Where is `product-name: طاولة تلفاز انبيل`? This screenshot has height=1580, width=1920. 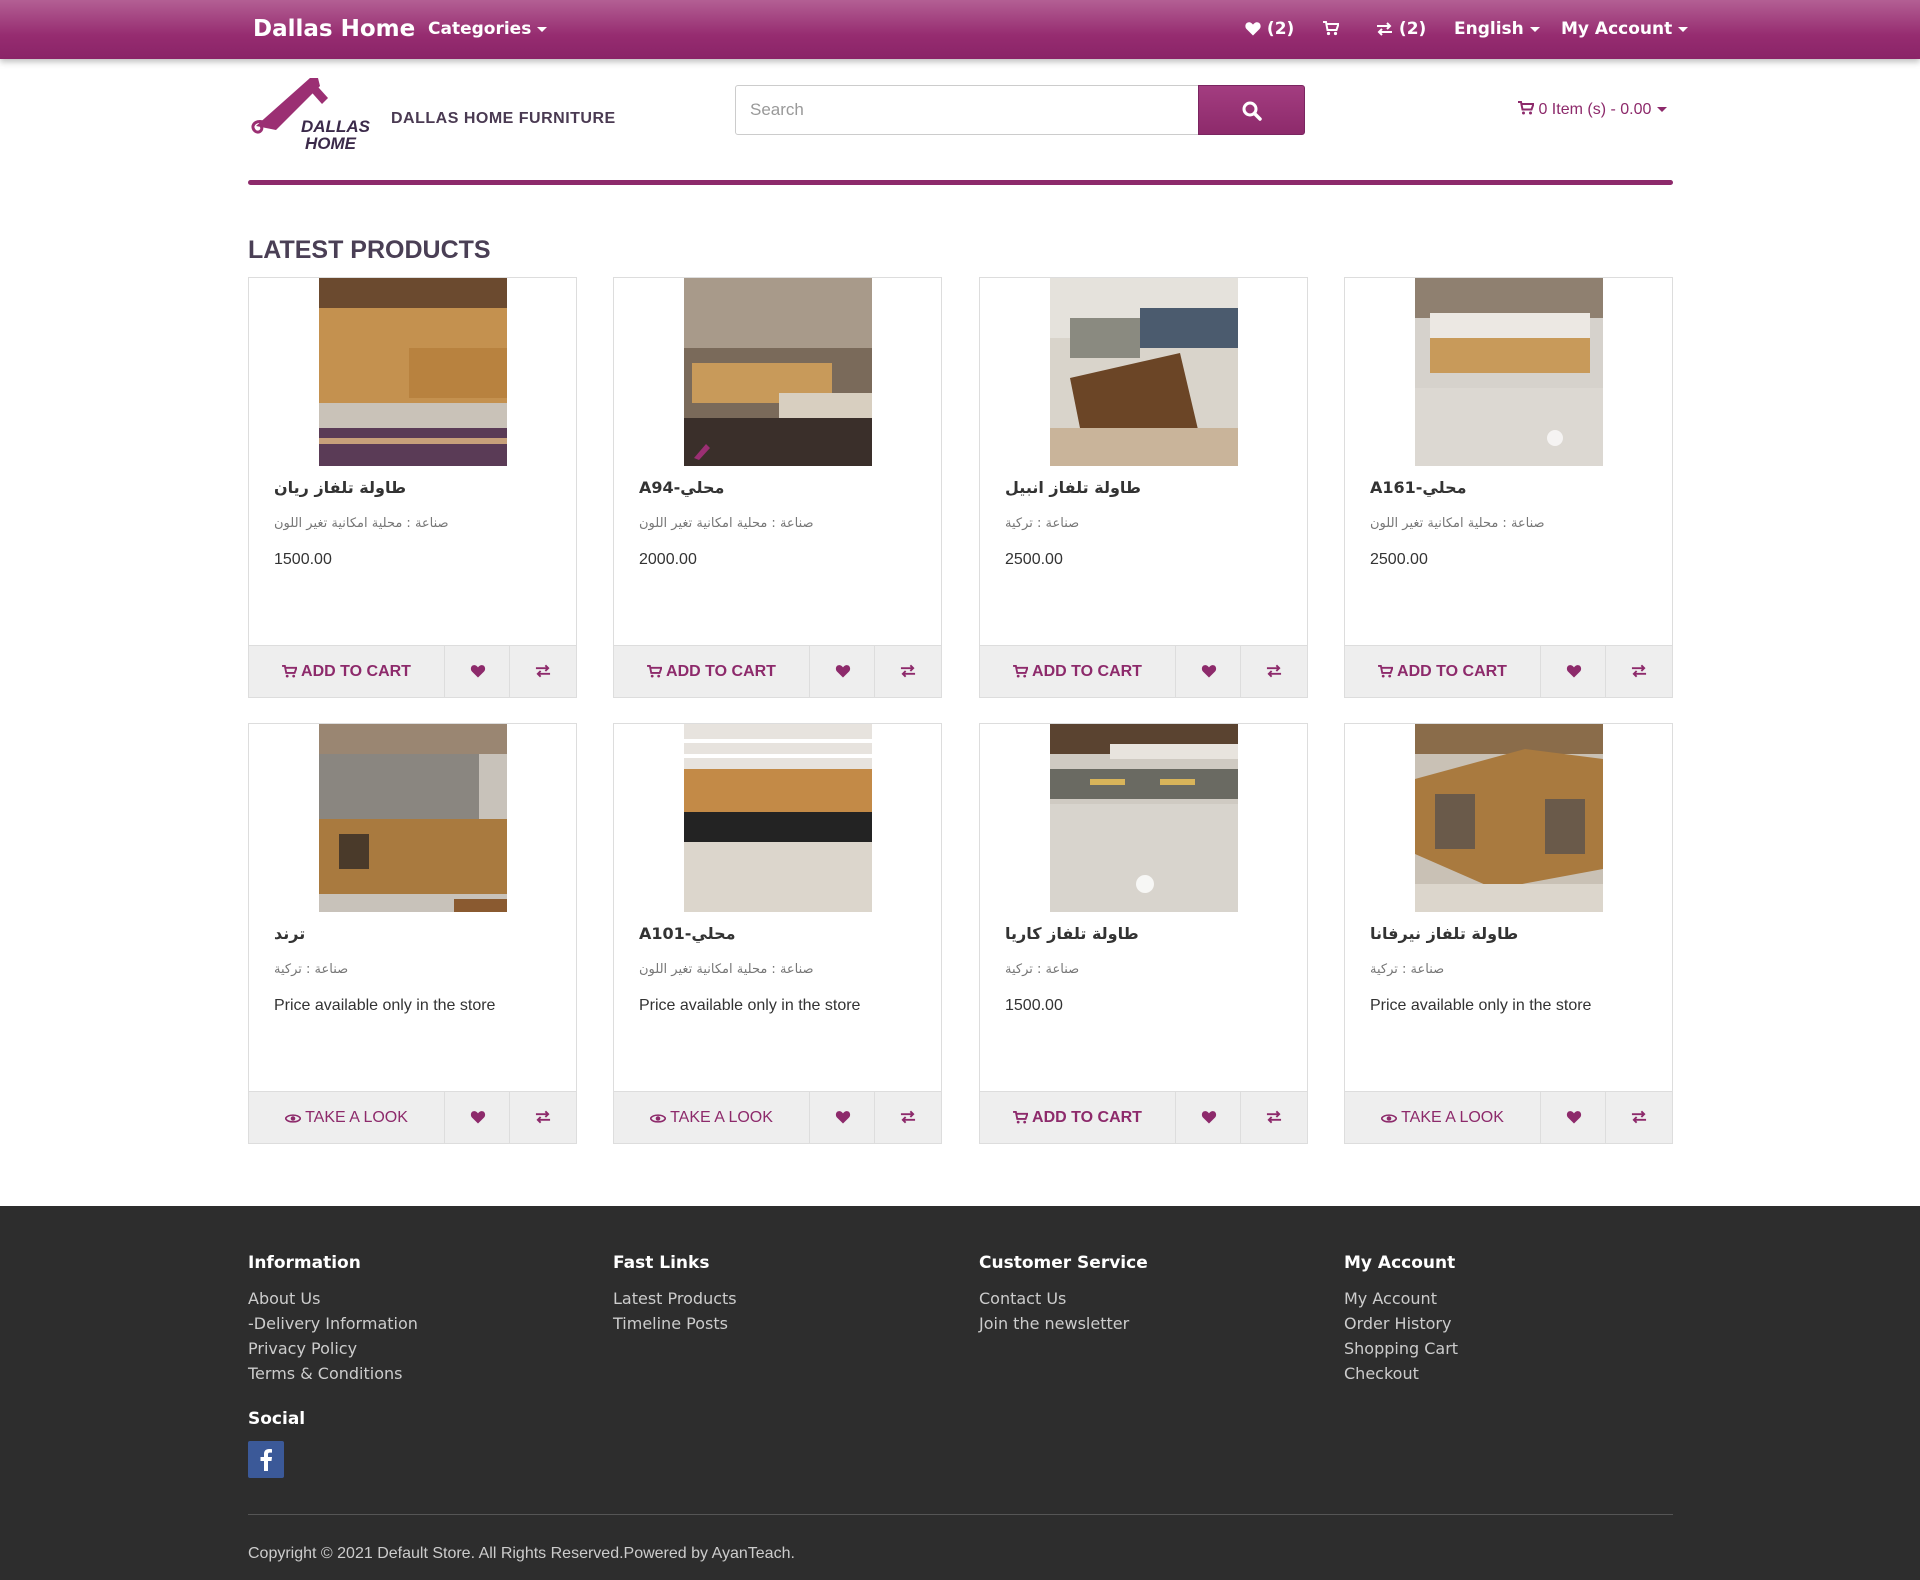
product-name: طاولة تلفاز انبيل is located at coordinates (1145, 487).